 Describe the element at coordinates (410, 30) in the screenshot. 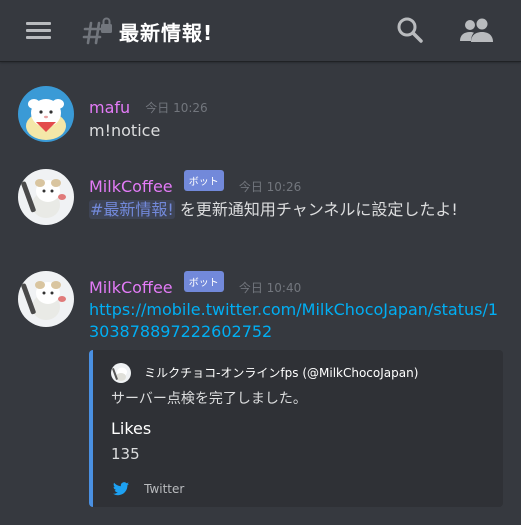

I see `search-icon` at that location.